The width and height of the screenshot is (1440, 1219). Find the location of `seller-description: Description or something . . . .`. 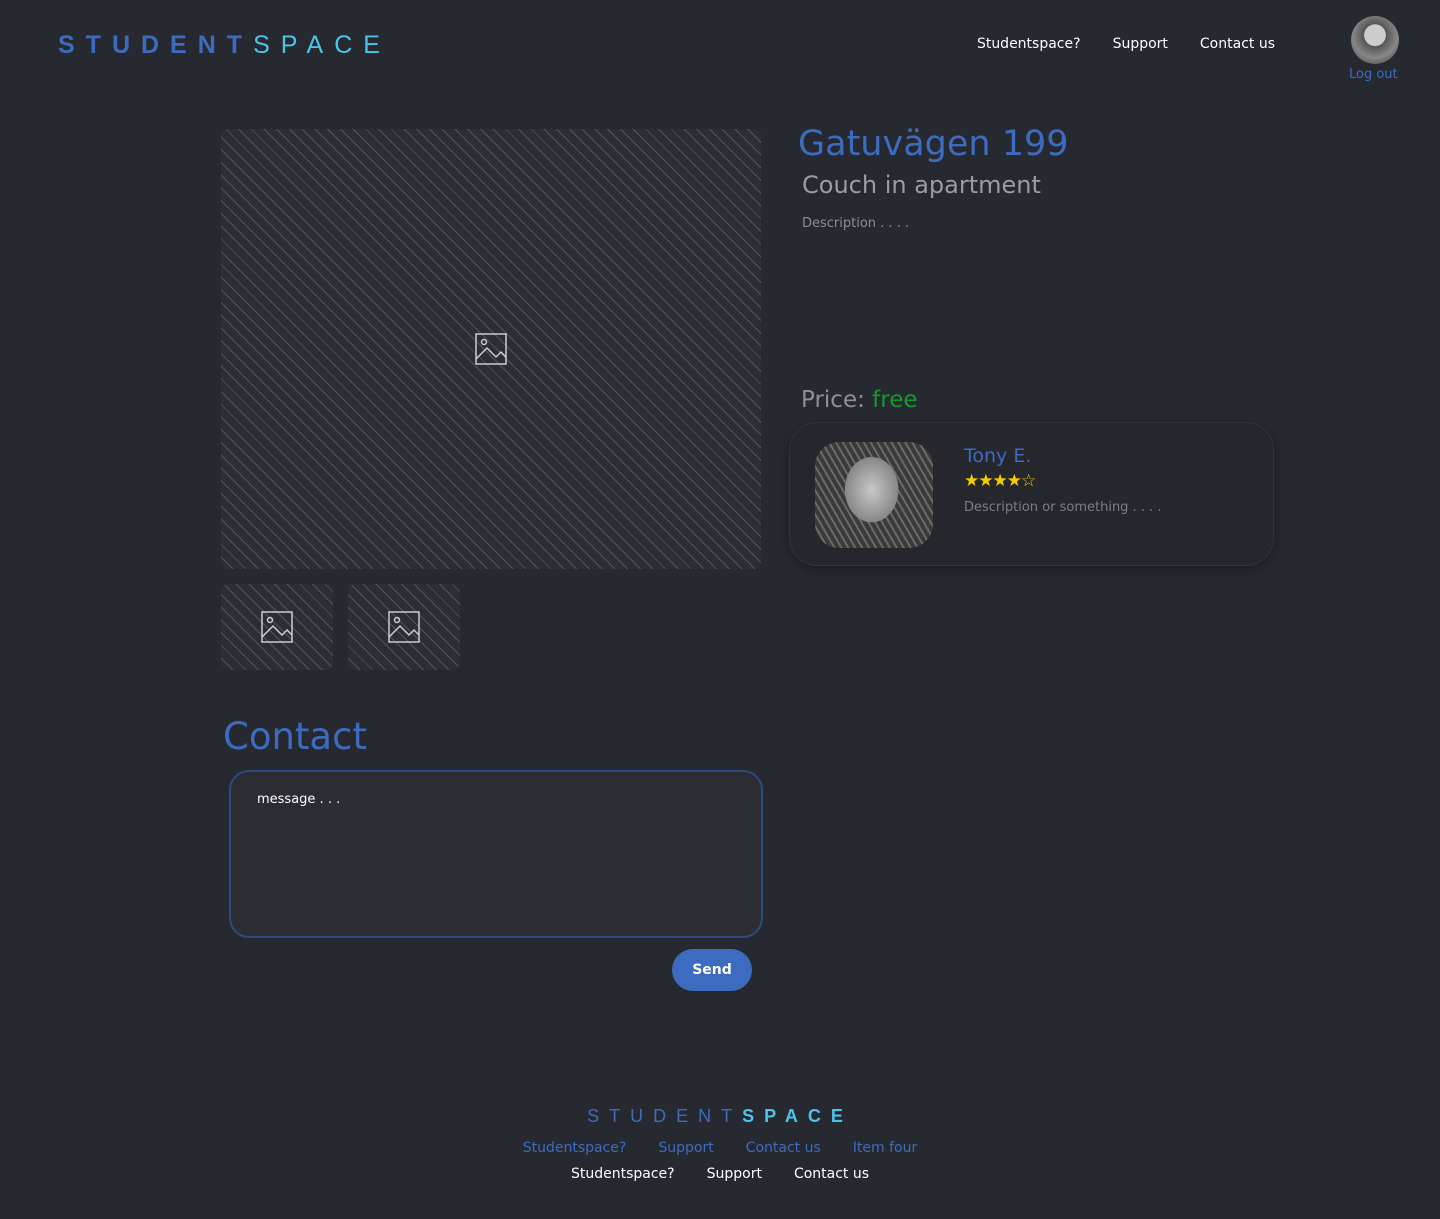

seller-description: Description or something . . . . is located at coordinates (1063, 507).